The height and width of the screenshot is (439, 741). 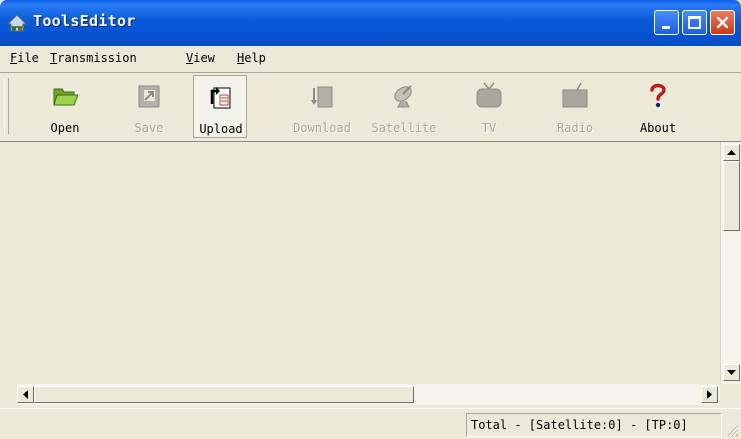 I want to click on minimize-icon, so click(x=666, y=27).